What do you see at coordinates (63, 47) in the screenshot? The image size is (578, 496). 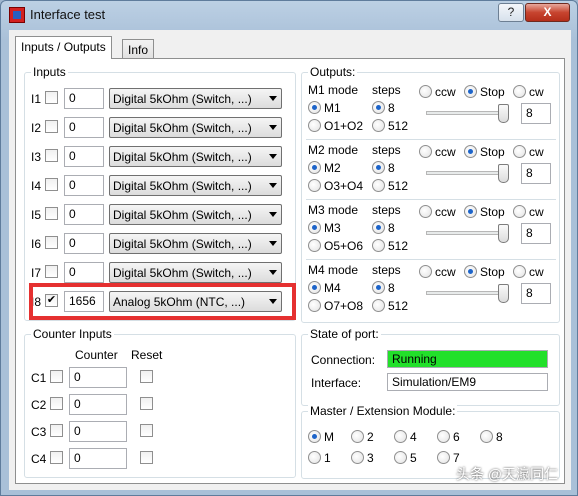 I see `tab-inputs-outputs: Inputs / Outputs` at bounding box center [63, 47].